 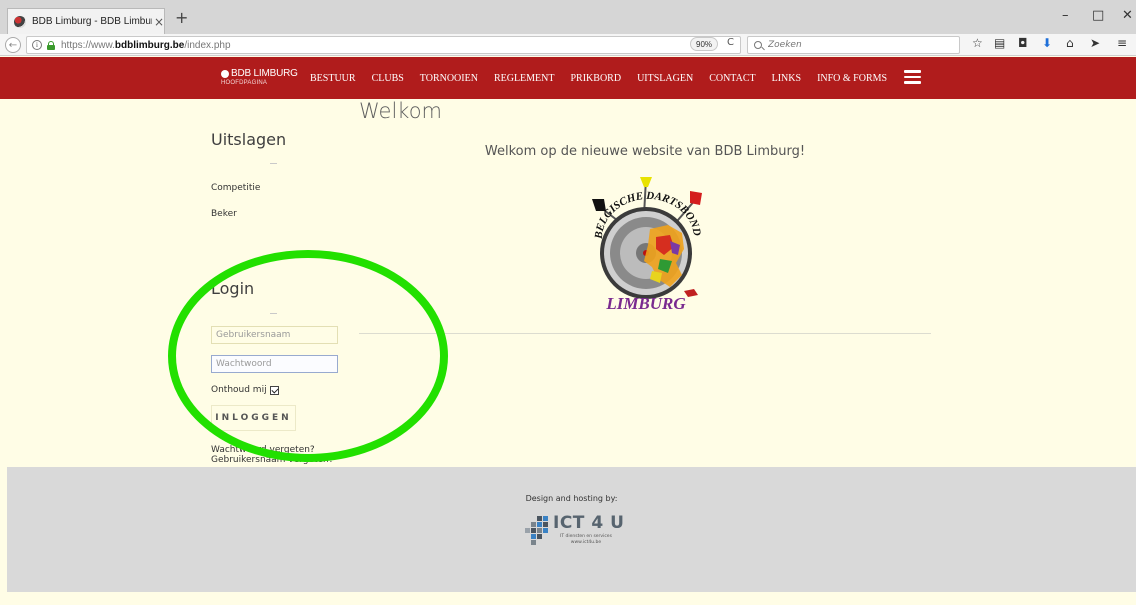 I want to click on results-divider, so click(x=273, y=163).